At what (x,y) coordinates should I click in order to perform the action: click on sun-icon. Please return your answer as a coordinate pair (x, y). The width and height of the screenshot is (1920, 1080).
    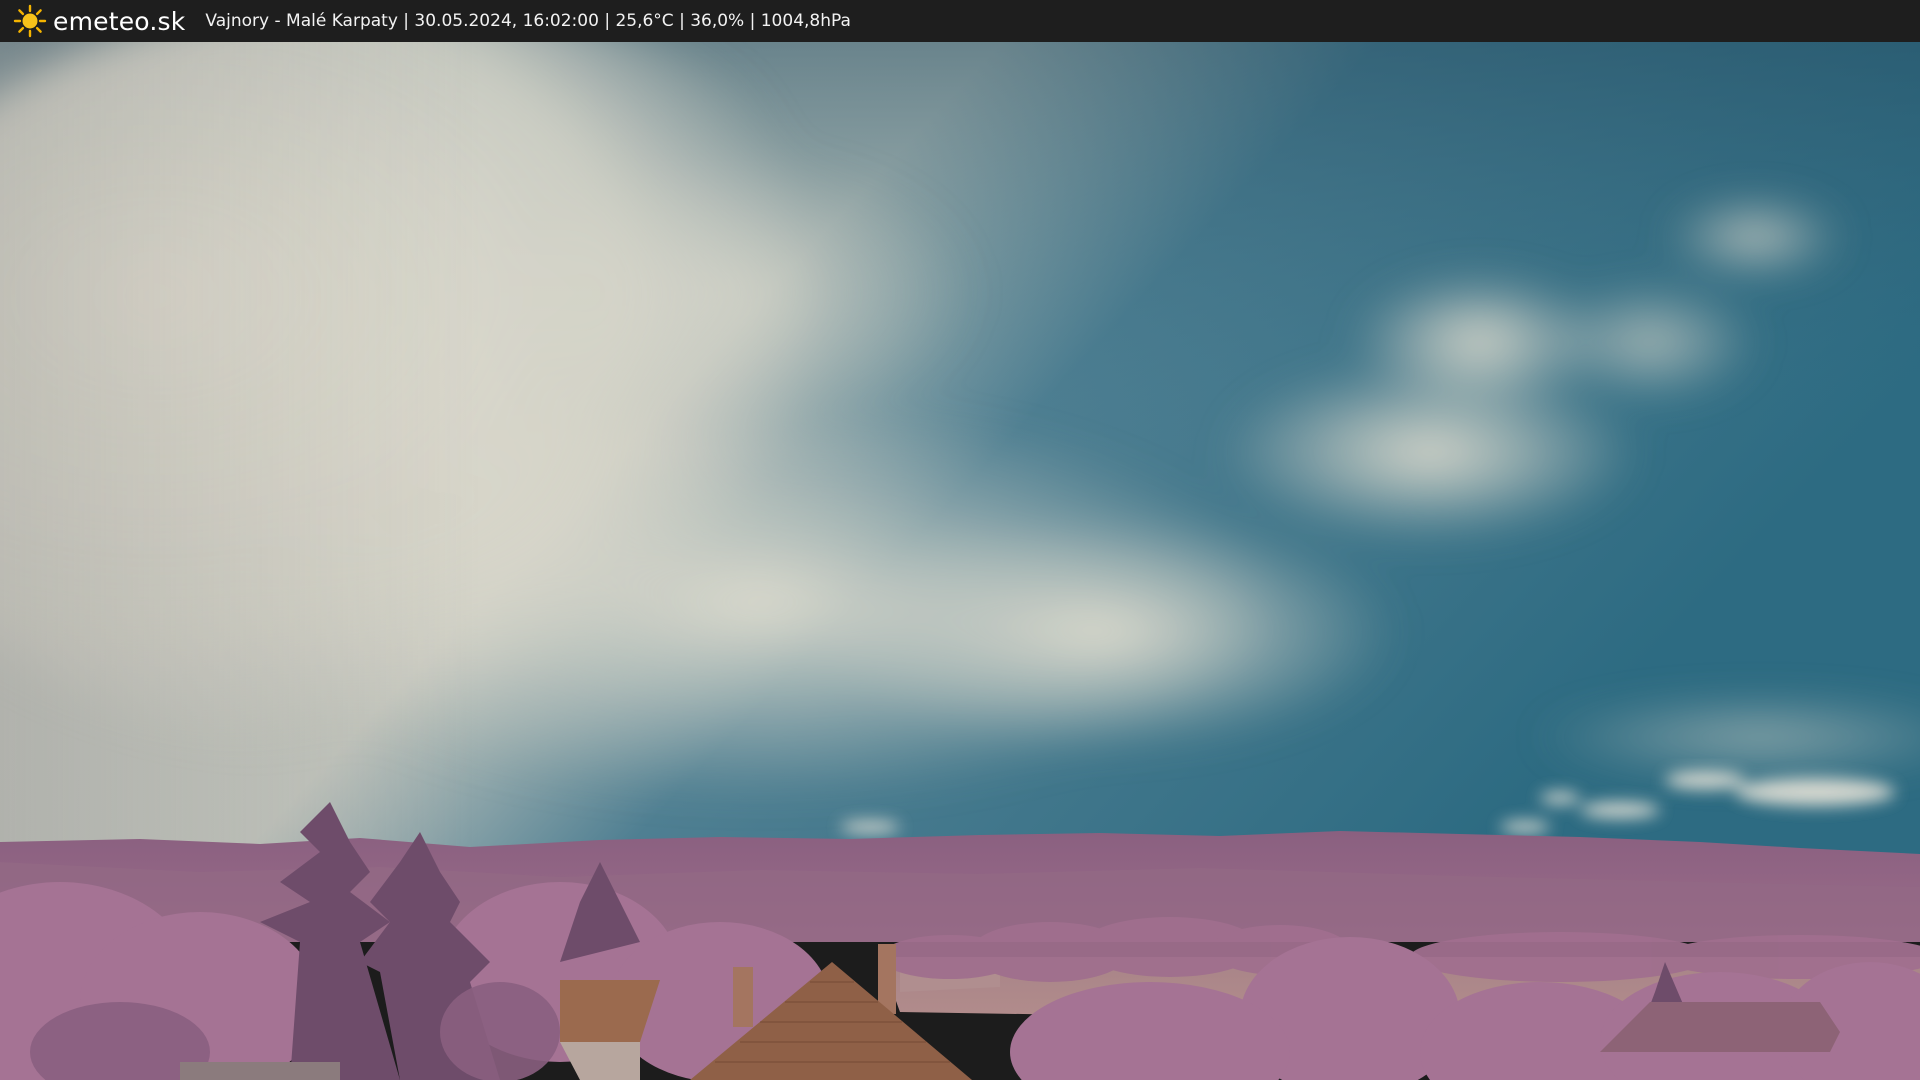
    Looking at the image, I should click on (30, 21).